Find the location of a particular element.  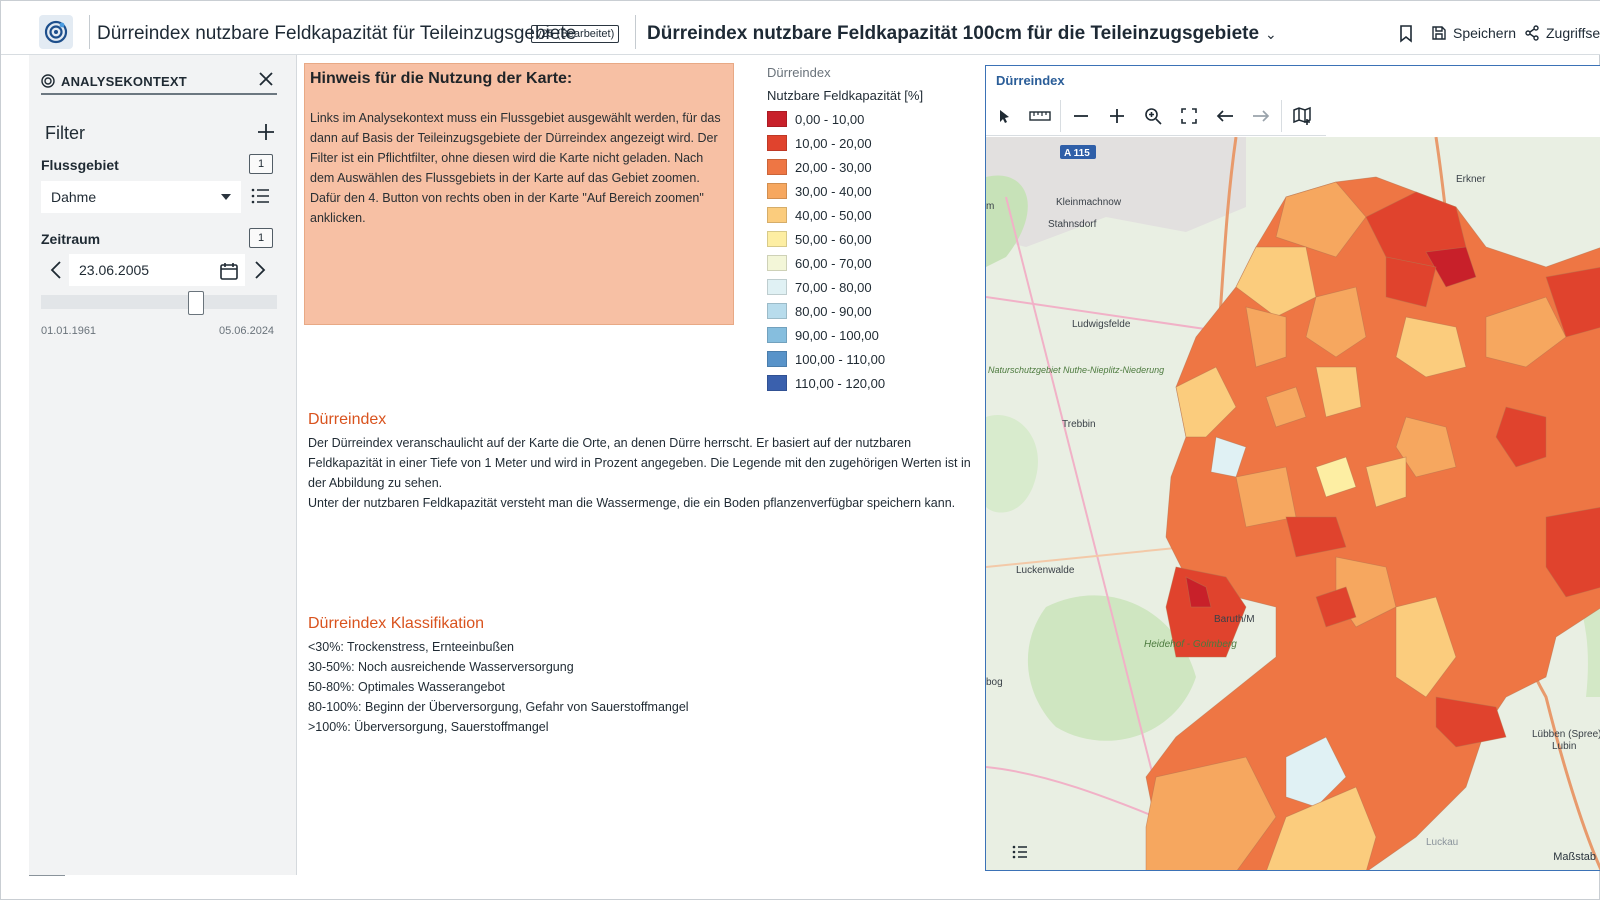

legend-item: 80,00 - 90,00 is located at coordinates (867, 311).